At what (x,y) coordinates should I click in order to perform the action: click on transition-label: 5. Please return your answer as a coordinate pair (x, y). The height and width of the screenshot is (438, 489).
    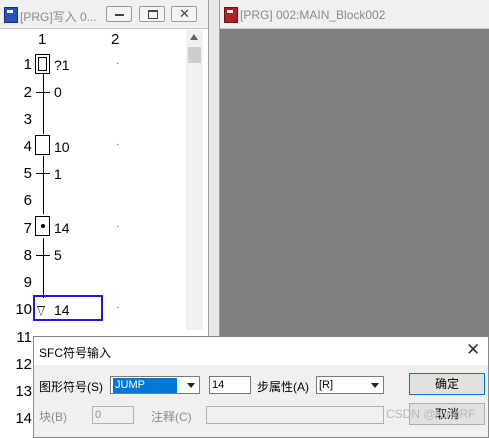
    Looking at the image, I should click on (58, 255).